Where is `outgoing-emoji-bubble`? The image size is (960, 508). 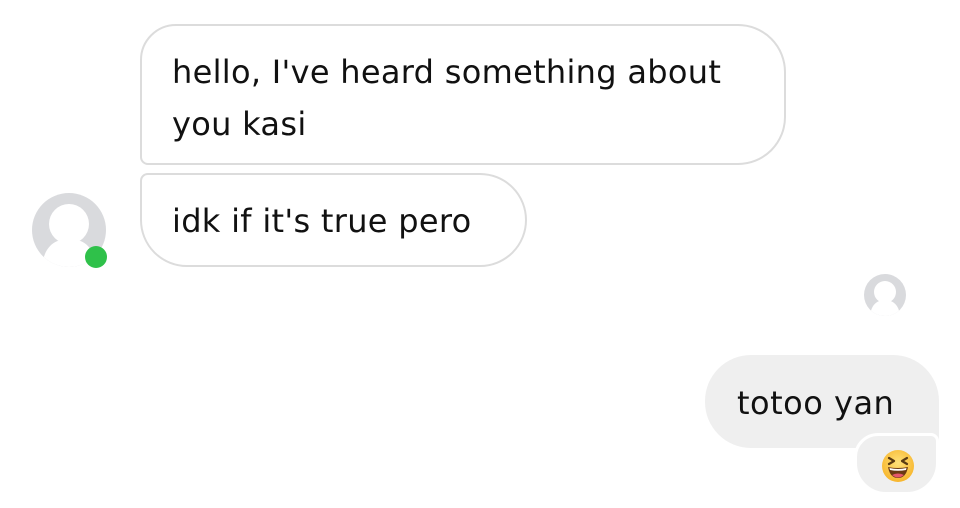 outgoing-emoji-bubble is located at coordinates (896, 464).